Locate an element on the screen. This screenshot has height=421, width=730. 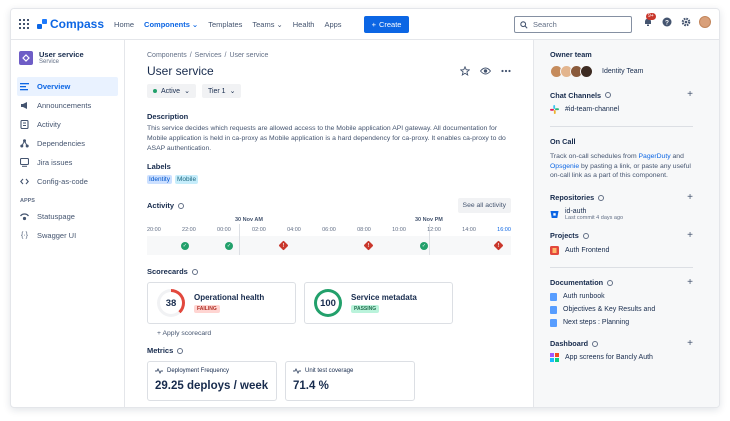
metric-unit-test-coverage: Unit test coverage 71.4 % is located at coordinates (350, 381).